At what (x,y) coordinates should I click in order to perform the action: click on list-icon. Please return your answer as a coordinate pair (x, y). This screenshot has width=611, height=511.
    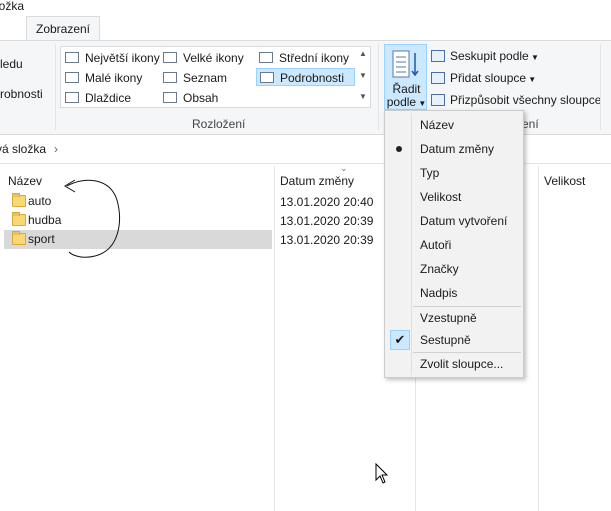
    Looking at the image, I should click on (170, 77).